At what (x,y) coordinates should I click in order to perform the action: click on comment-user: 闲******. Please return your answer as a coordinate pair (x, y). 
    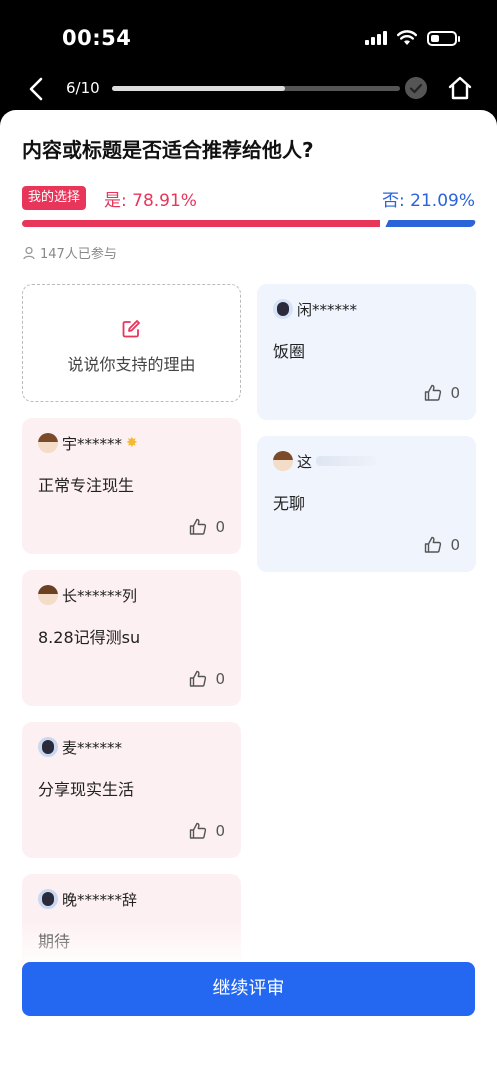
    Looking at the image, I should click on (366, 309).